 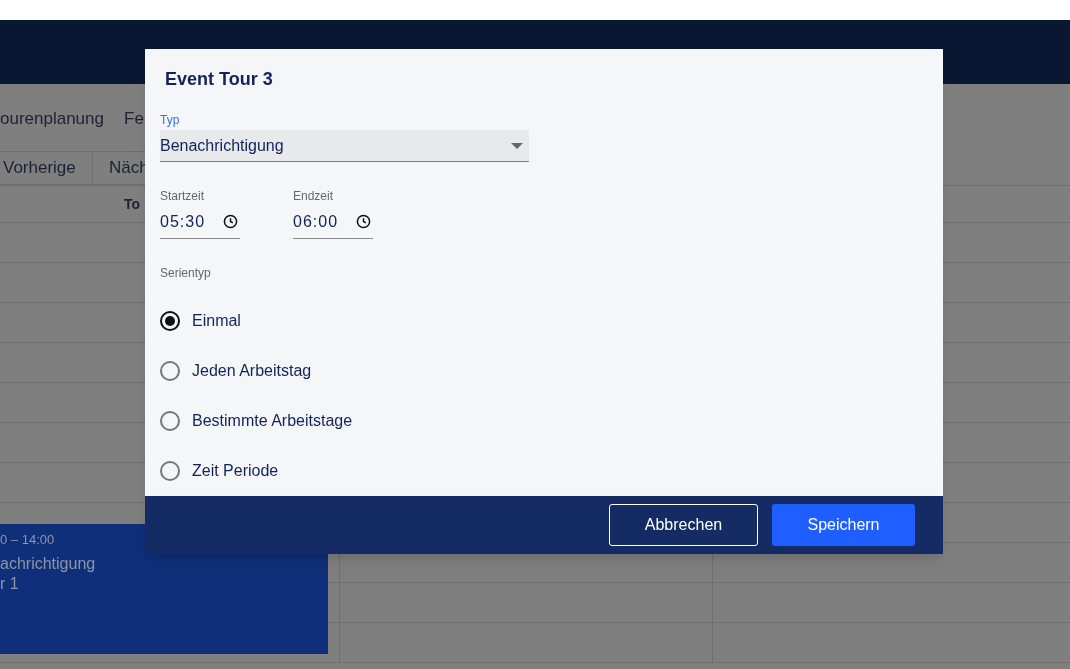 What do you see at coordinates (28, 540) in the screenshot?
I see `event-time: 0 – 14:00` at bounding box center [28, 540].